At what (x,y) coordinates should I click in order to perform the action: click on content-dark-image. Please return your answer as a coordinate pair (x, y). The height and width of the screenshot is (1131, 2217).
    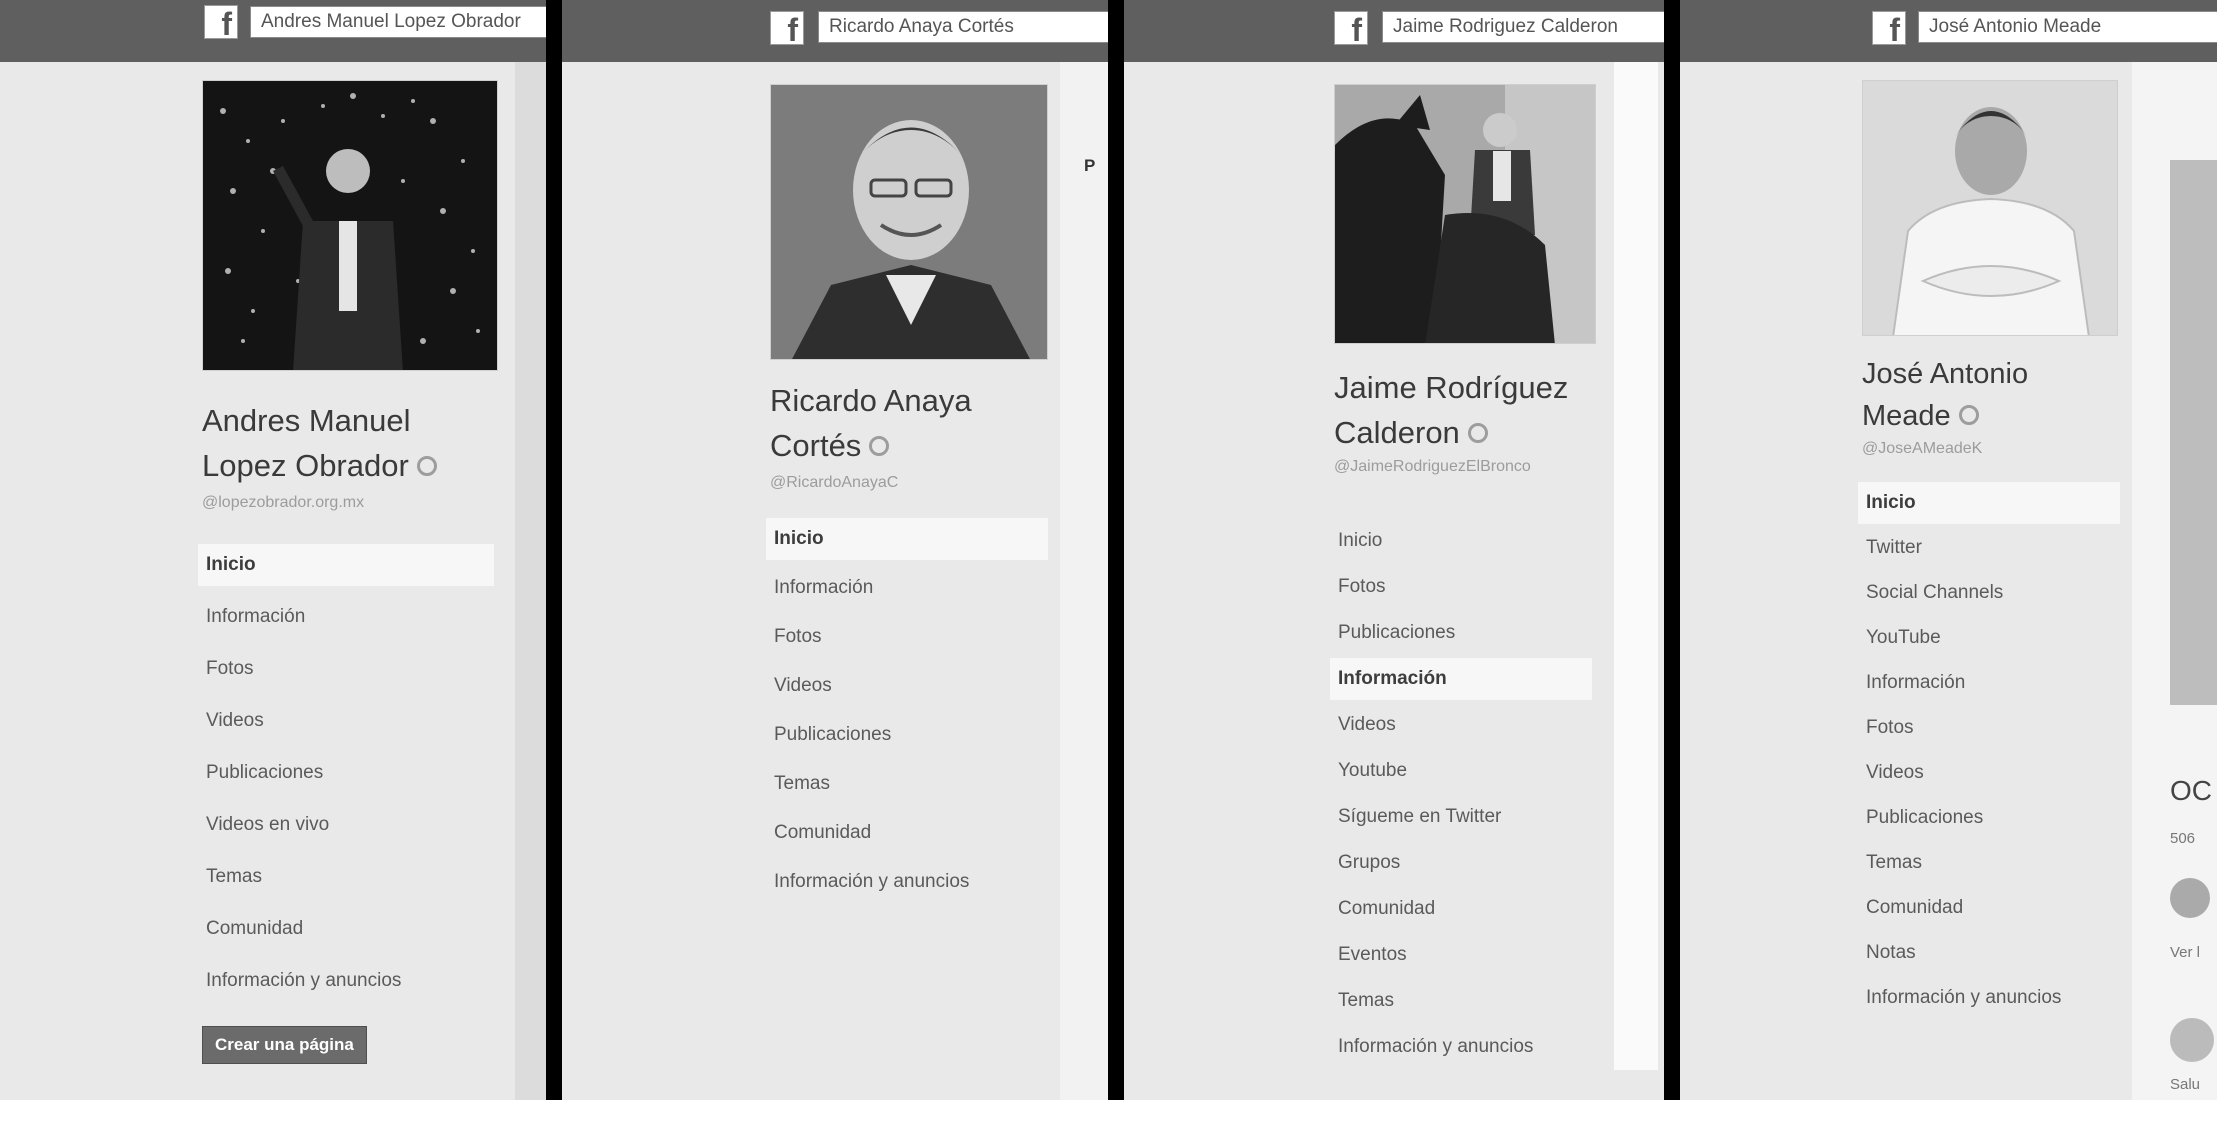
    Looking at the image, I should click on (2193, 432).